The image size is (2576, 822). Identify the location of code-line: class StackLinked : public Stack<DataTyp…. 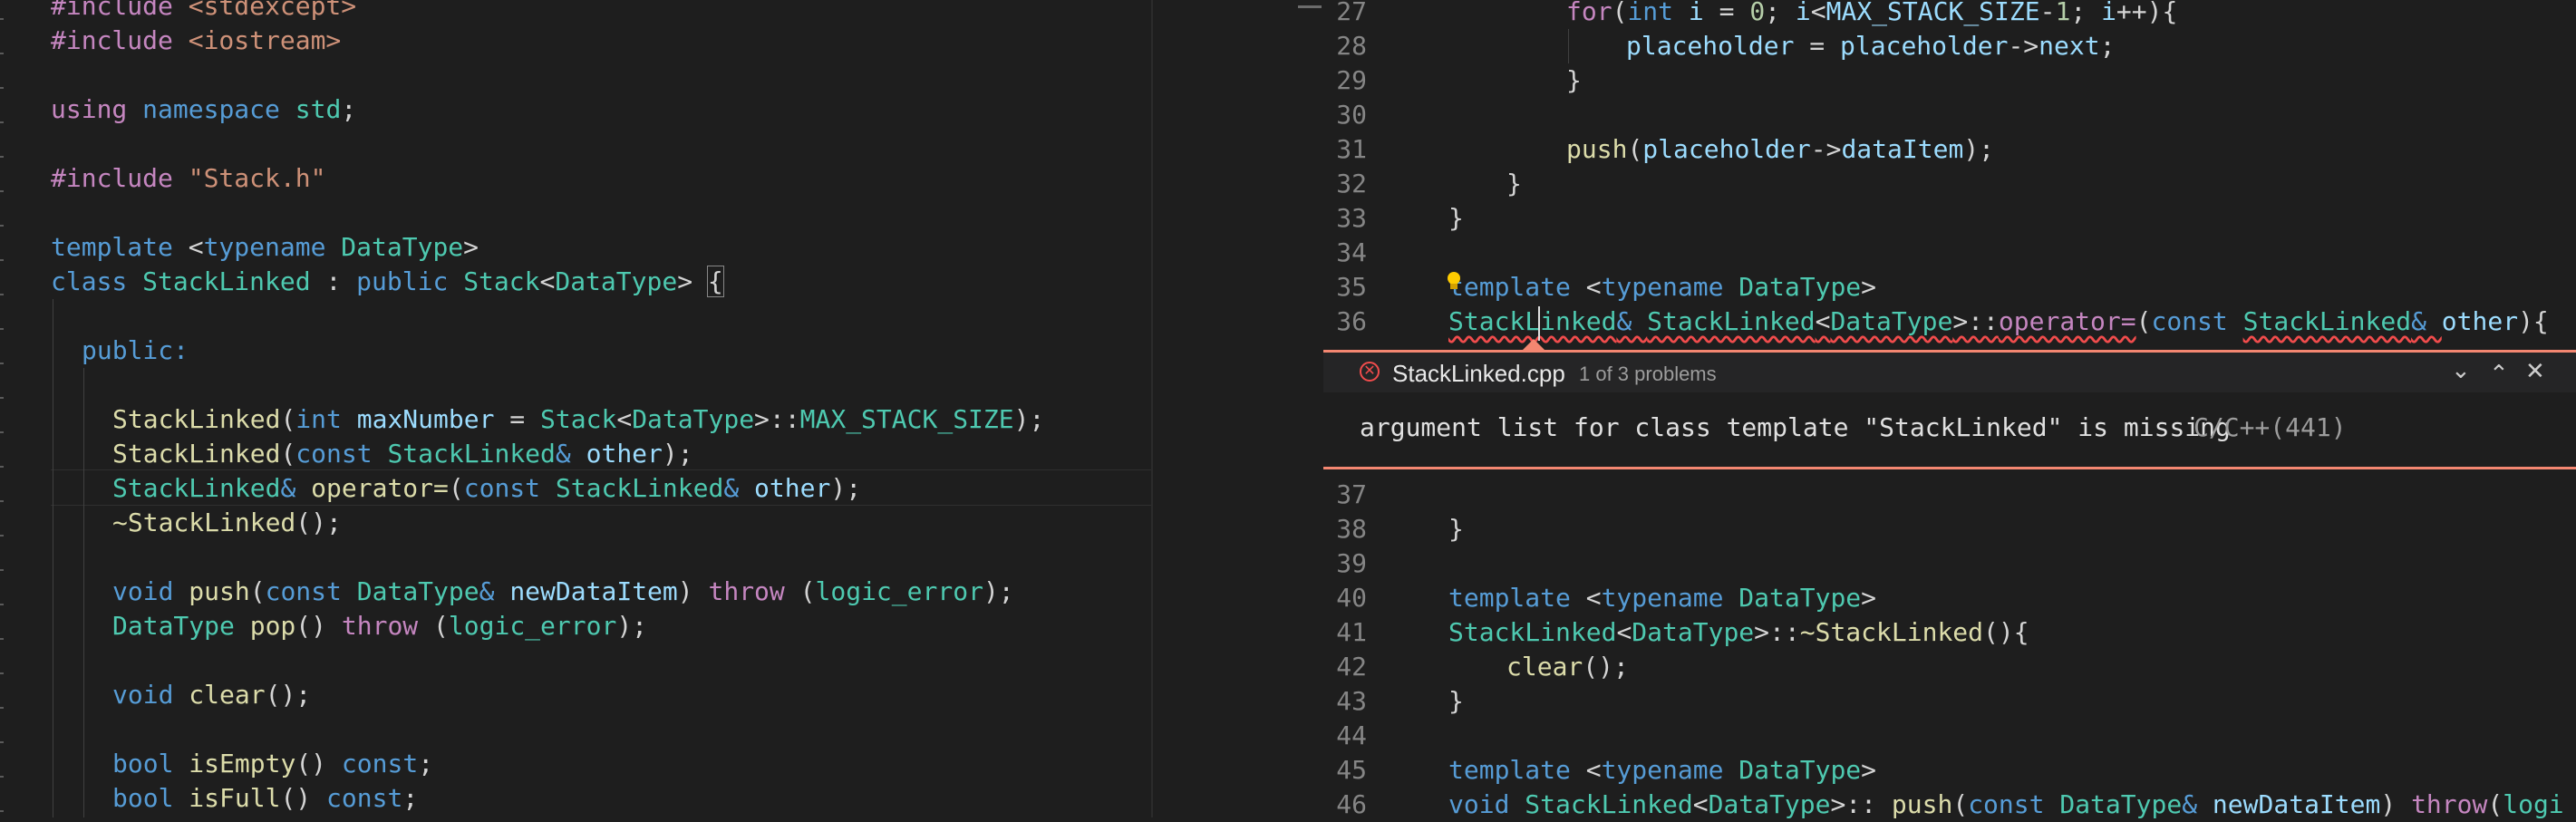
(387, 282).